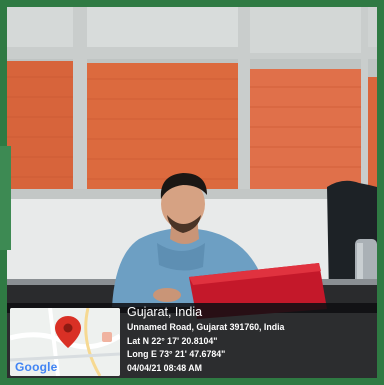 The height and width of the screenshot is (385, 384). Describe the element at coordinates (5, 198) in the screenshot. I see `side-accent-bar` at that location.